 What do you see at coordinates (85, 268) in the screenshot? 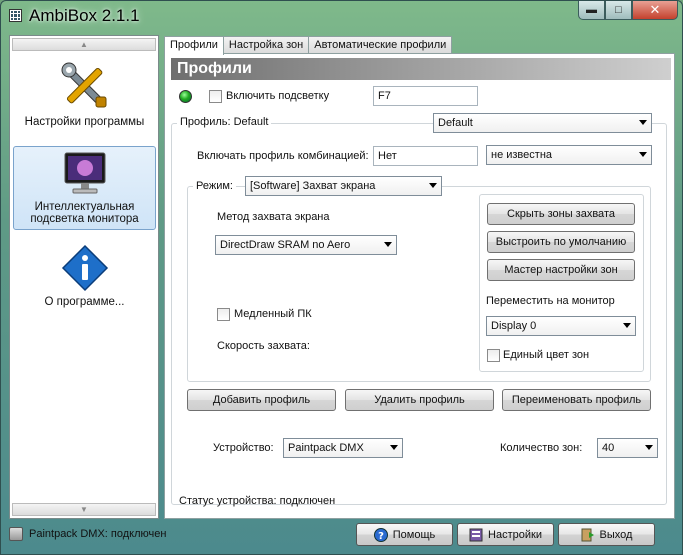
I see `info-icon` at bounding box center [85, 268].